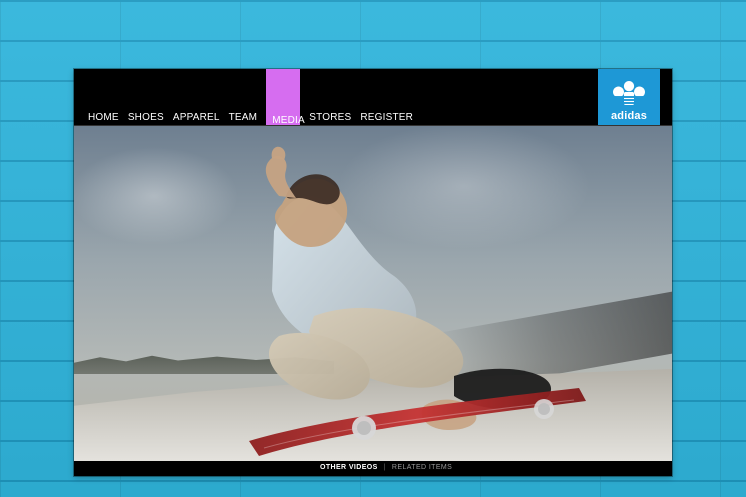 The width and height of the screenshot is (746, 497). I want to click on nav-item-shoes: SHOES, so click(146, 117).